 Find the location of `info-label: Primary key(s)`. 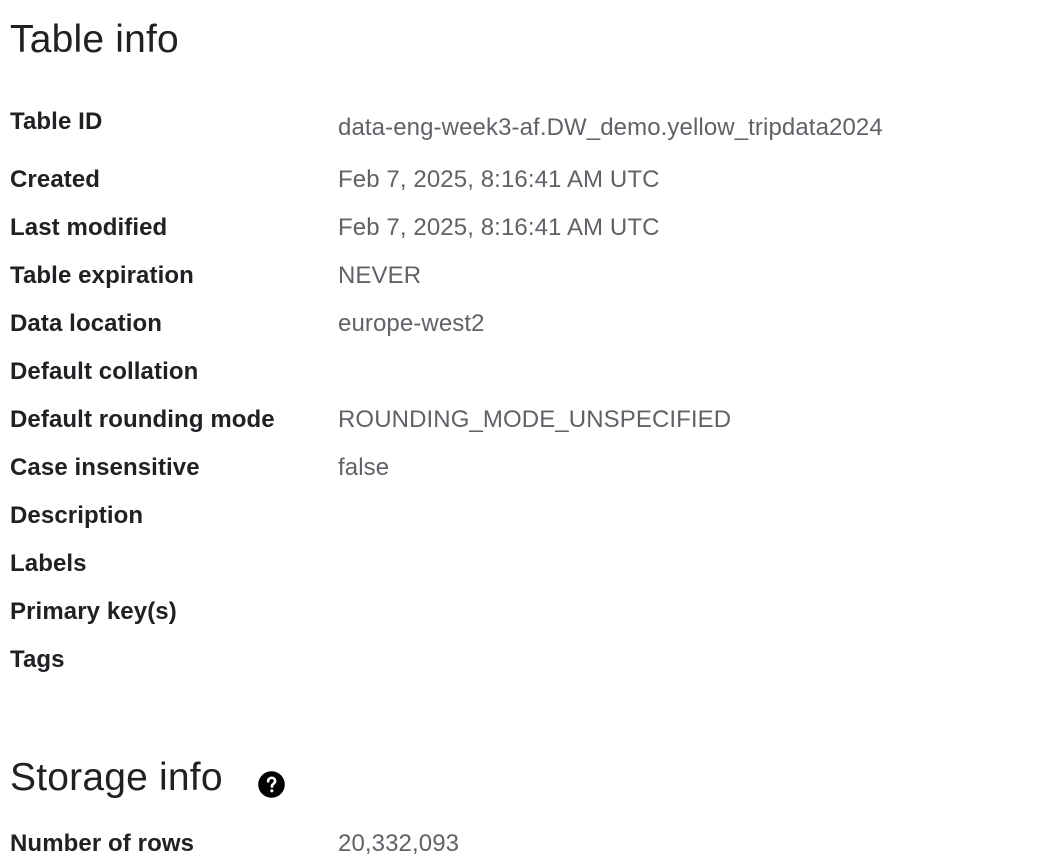

info-label: Primary key(s) is located at coordinates (93, 611).